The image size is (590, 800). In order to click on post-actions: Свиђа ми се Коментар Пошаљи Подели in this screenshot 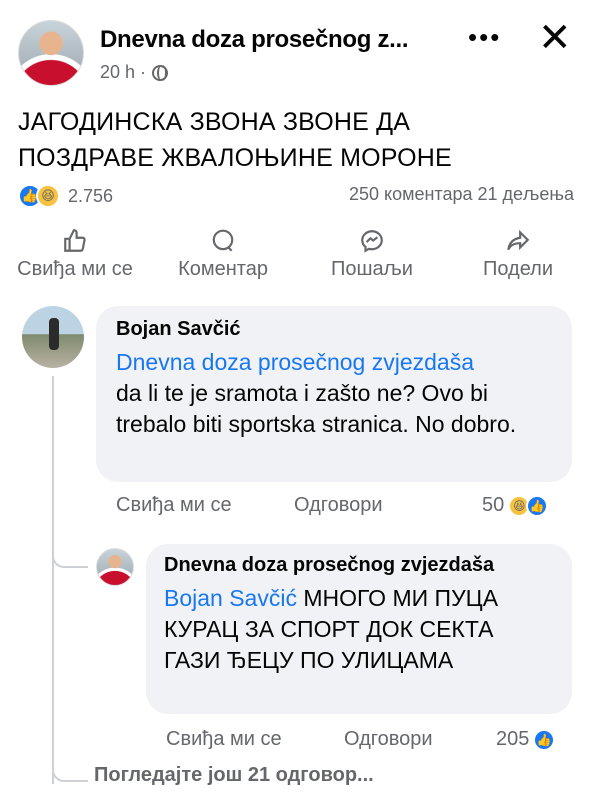, I will do `click(295, 258)`.